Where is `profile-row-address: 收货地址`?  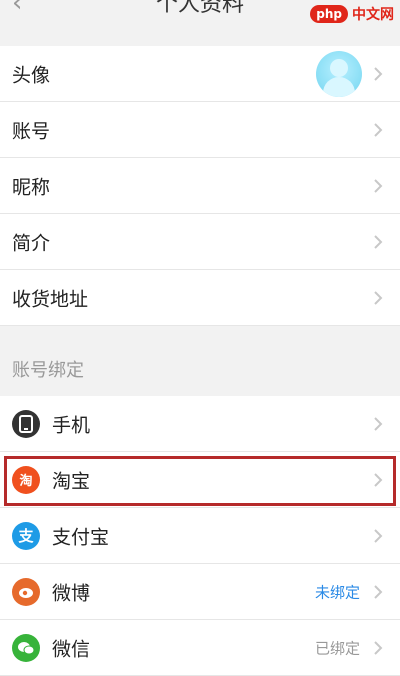 profile-row-address: 收货地址 is located at coordinates (200, 298).